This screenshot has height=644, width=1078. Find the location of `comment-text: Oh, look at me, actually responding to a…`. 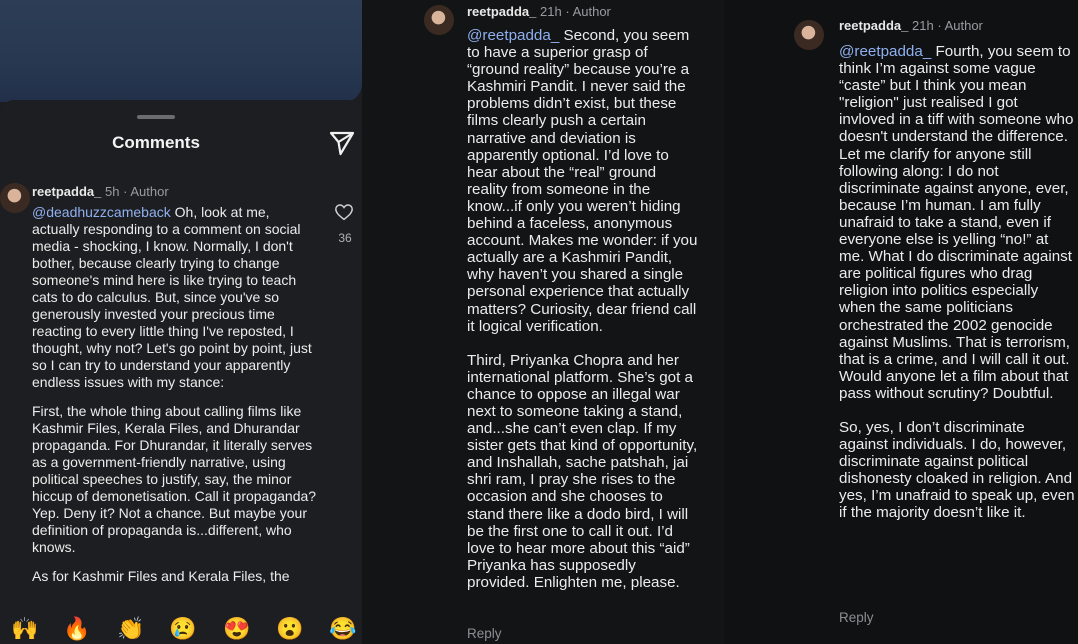

comment-text: Oh, look at me, actually responding to a… is located at coordinates (172, 297).